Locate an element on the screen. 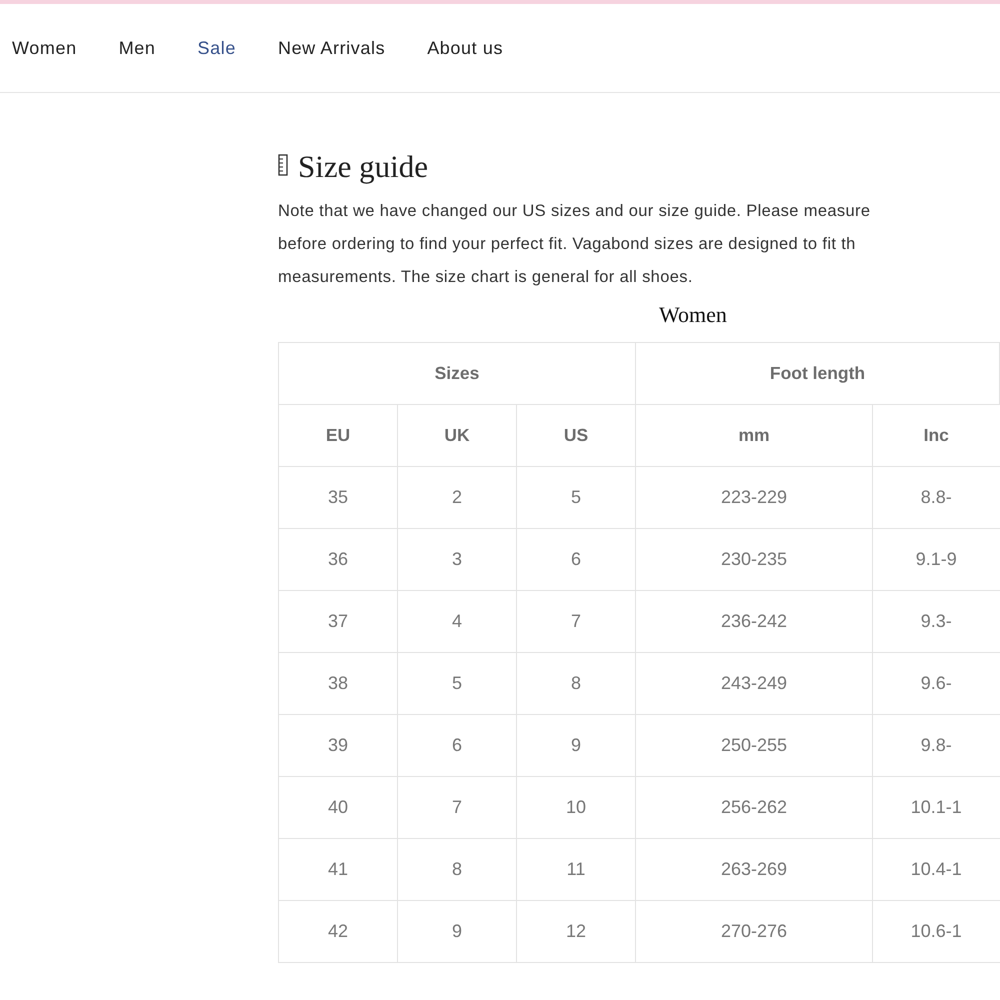 This screenshot has height=1000, width=1000. table-cell: 256-262 is located at coordinates (754, 807).